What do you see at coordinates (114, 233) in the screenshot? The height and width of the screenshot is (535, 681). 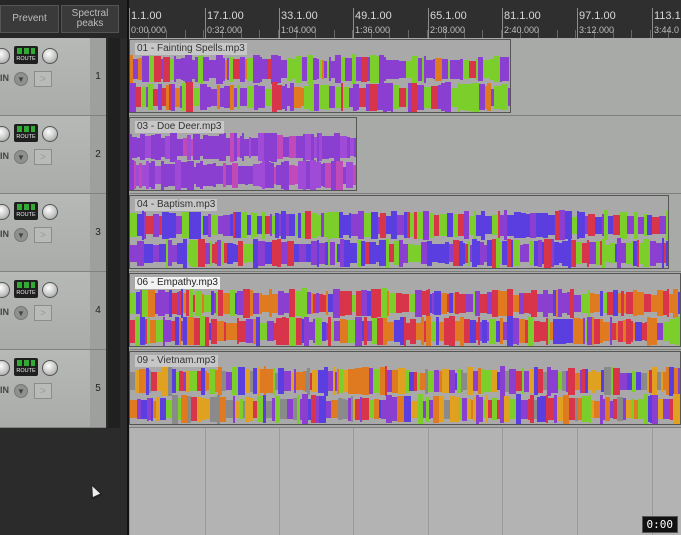 I see `tcp-scrollbar` at bounding box center [114, 233].